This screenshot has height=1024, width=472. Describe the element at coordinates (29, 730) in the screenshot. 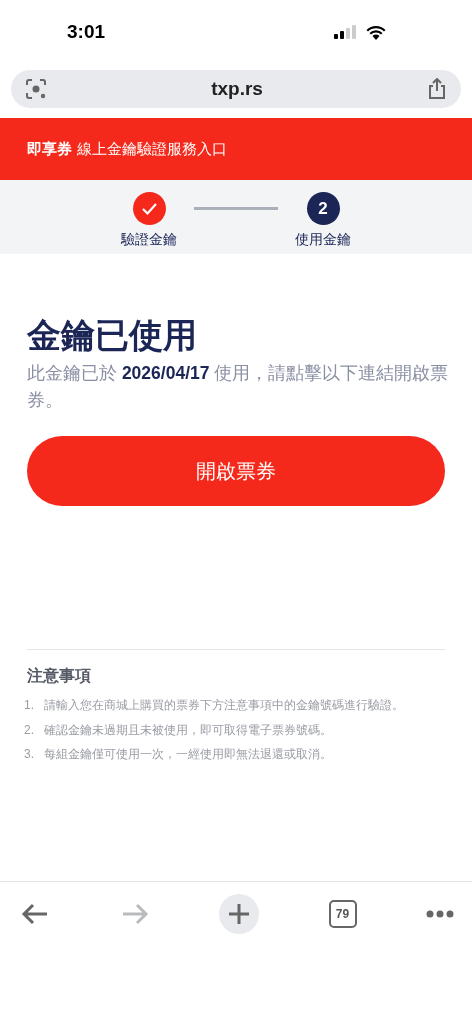

I see `list-number: 2.` at that location.